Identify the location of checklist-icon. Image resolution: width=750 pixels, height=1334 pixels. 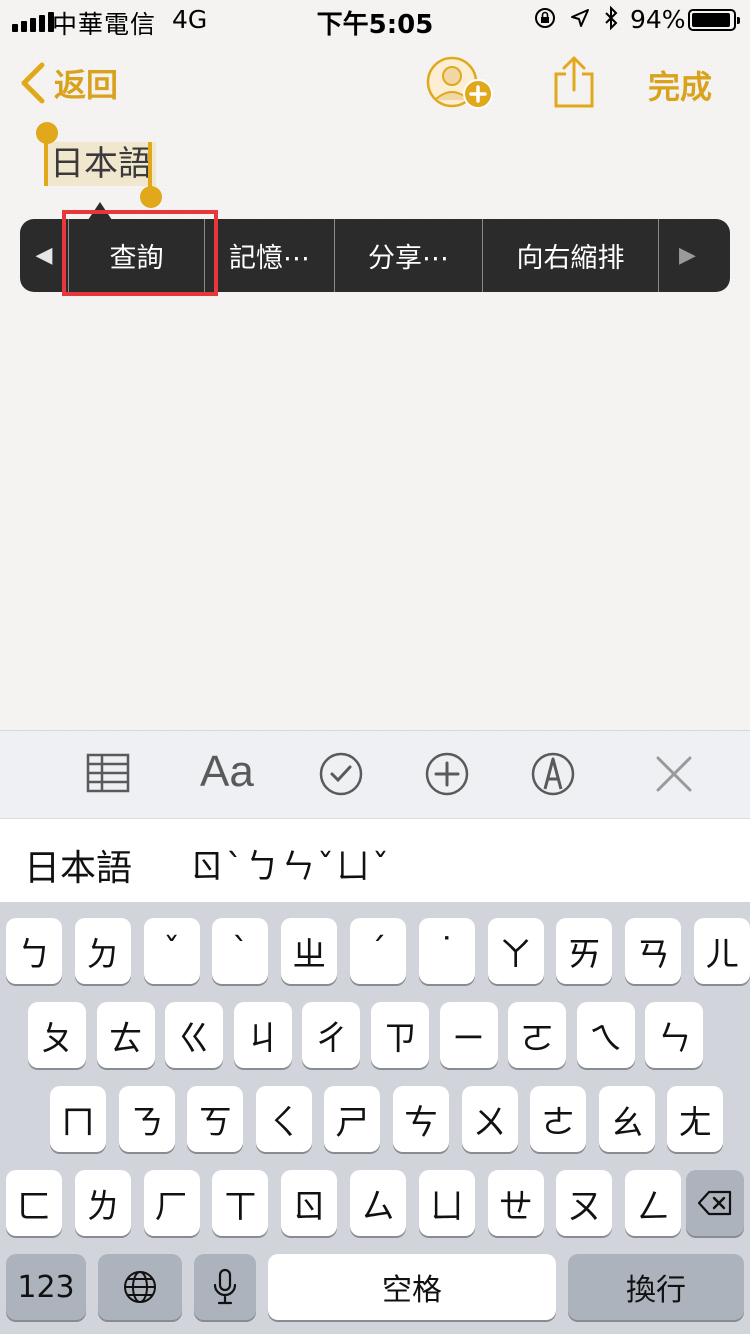
(341, 774).